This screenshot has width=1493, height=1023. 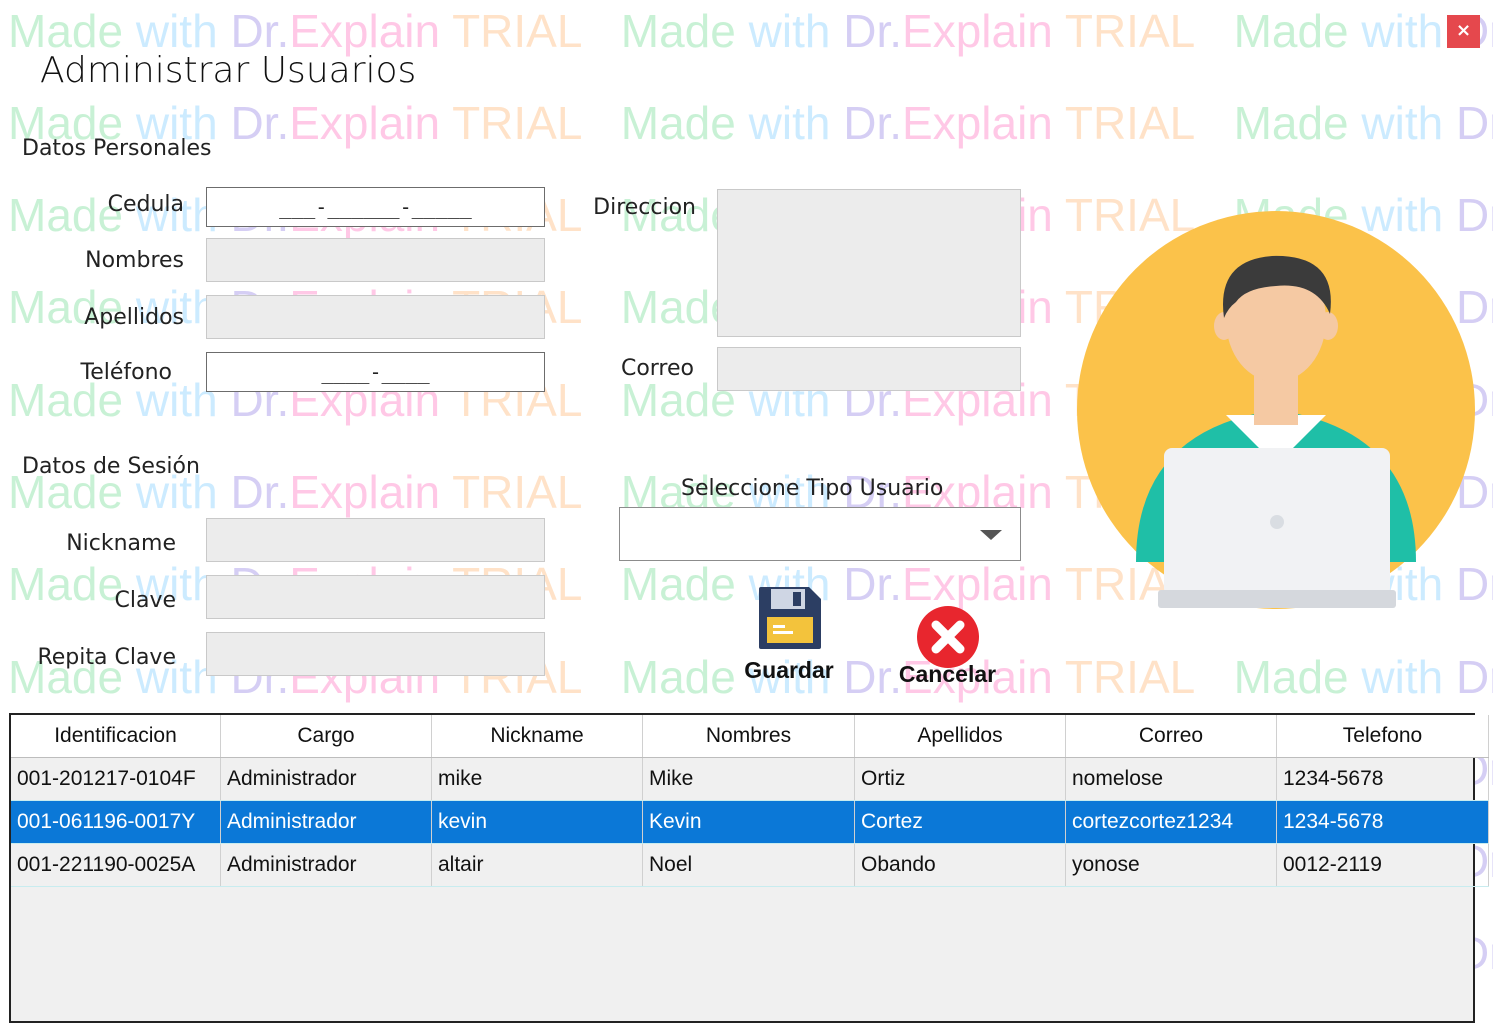 I want to click on tipo-usuario-label: Seleccione Tipo Usuario, so click(x=812, y=488).